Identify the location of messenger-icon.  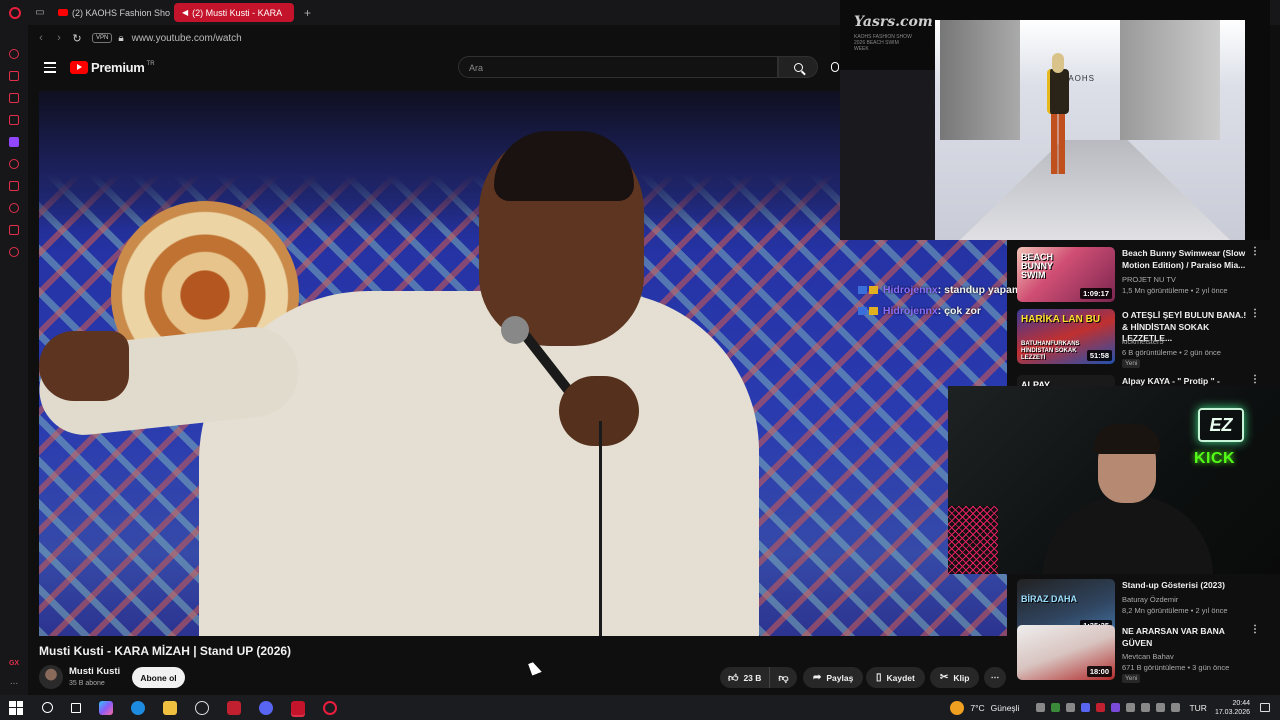
(14, 98).